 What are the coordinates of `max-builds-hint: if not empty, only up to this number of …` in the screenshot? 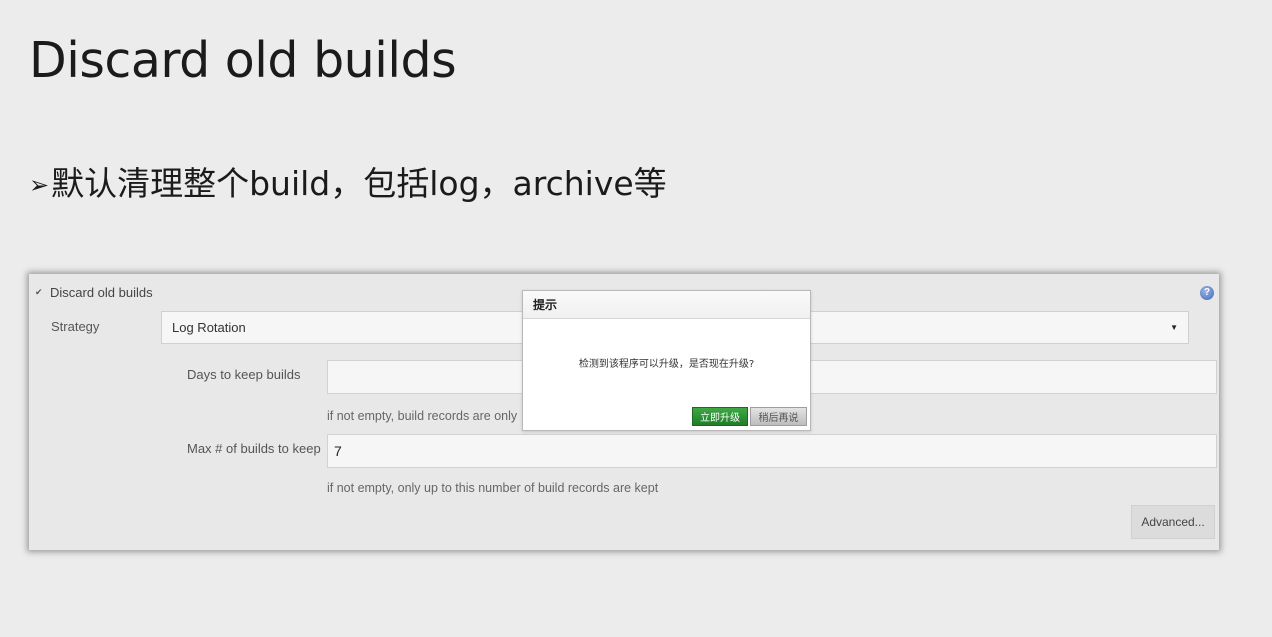 It's located at (493, 488).